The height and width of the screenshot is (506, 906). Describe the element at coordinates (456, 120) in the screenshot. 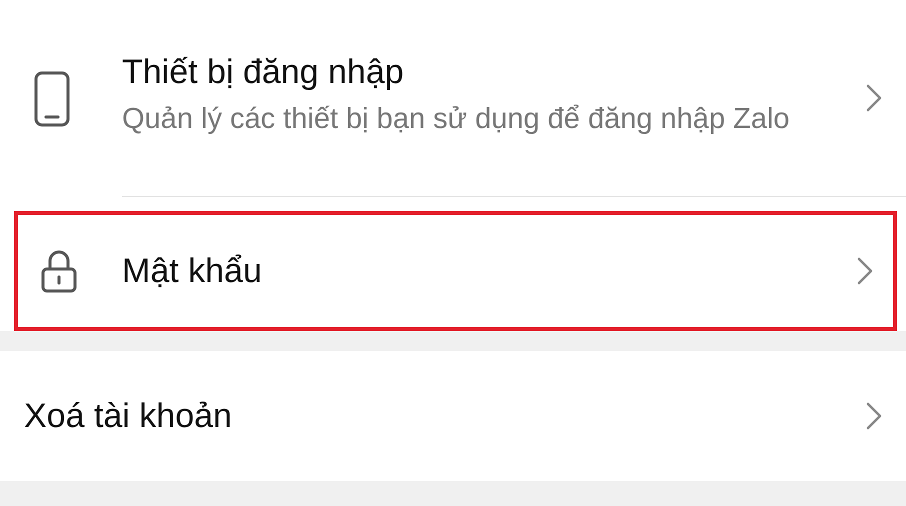

I see `item-description: Quản lý các thiết bị bạn sử dụng để đăng nhập Zalo` at that location.